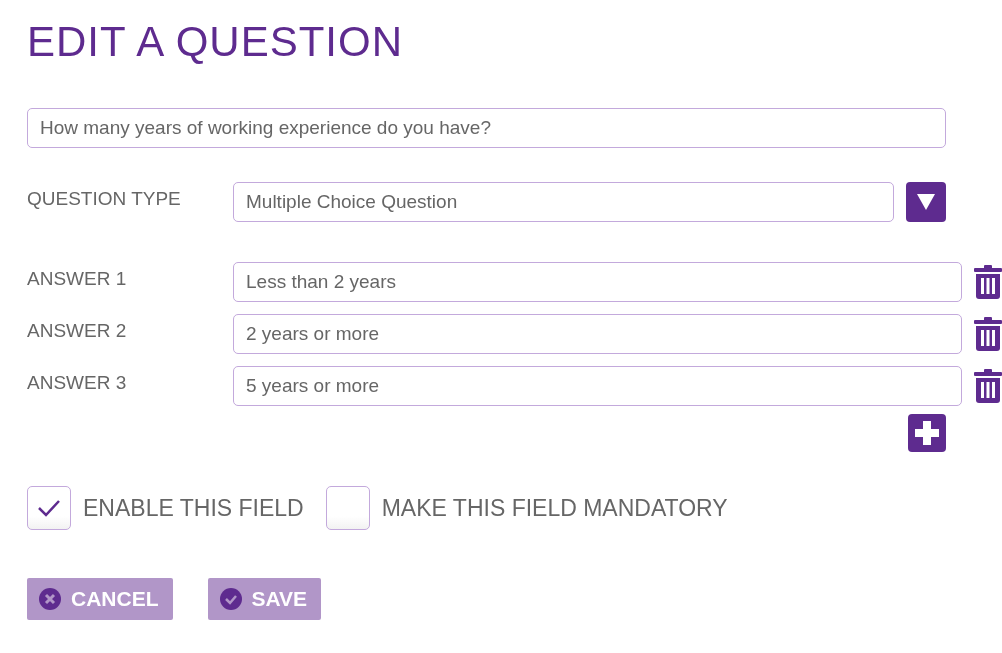  What do you see at coordinates (215, 42) in the screenshot?
I see `page-title: EDIT A QUESTION` at bounding box center [215, 42].